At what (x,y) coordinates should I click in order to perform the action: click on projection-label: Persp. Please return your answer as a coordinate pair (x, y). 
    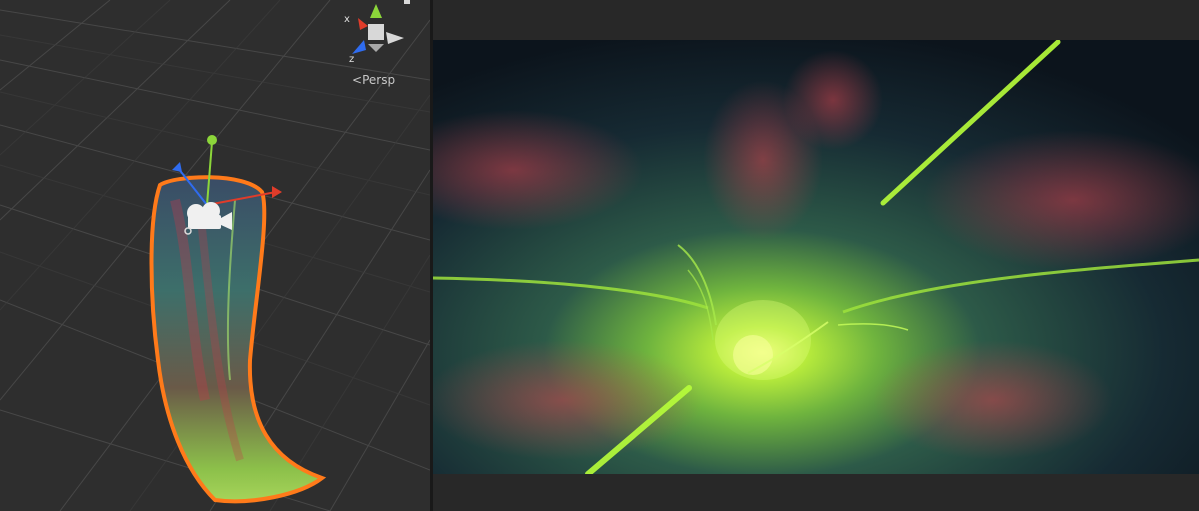
    Looking at the image, I should click on (379, 80).